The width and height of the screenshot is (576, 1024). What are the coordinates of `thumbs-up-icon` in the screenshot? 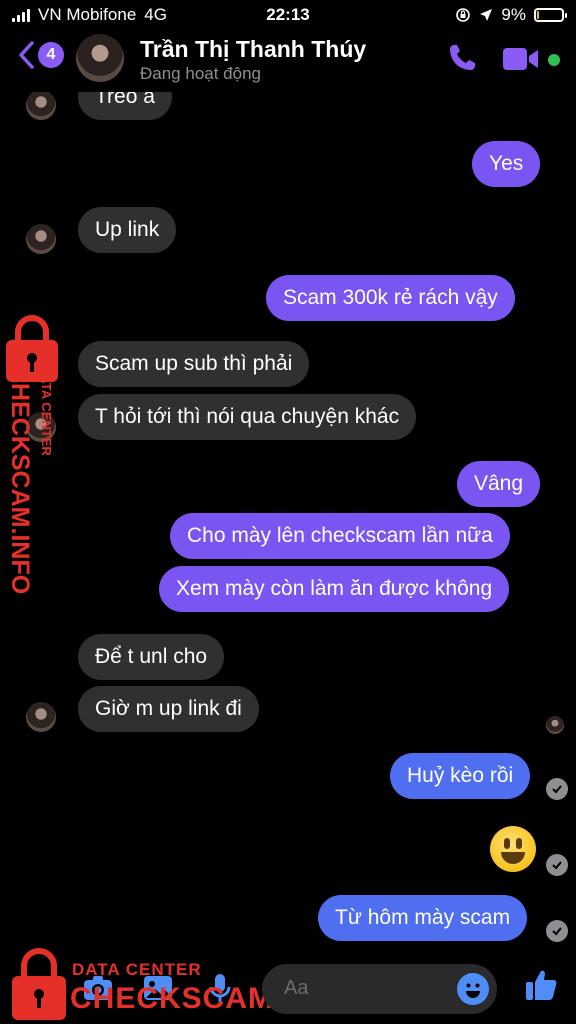 It's located at (541, 985).